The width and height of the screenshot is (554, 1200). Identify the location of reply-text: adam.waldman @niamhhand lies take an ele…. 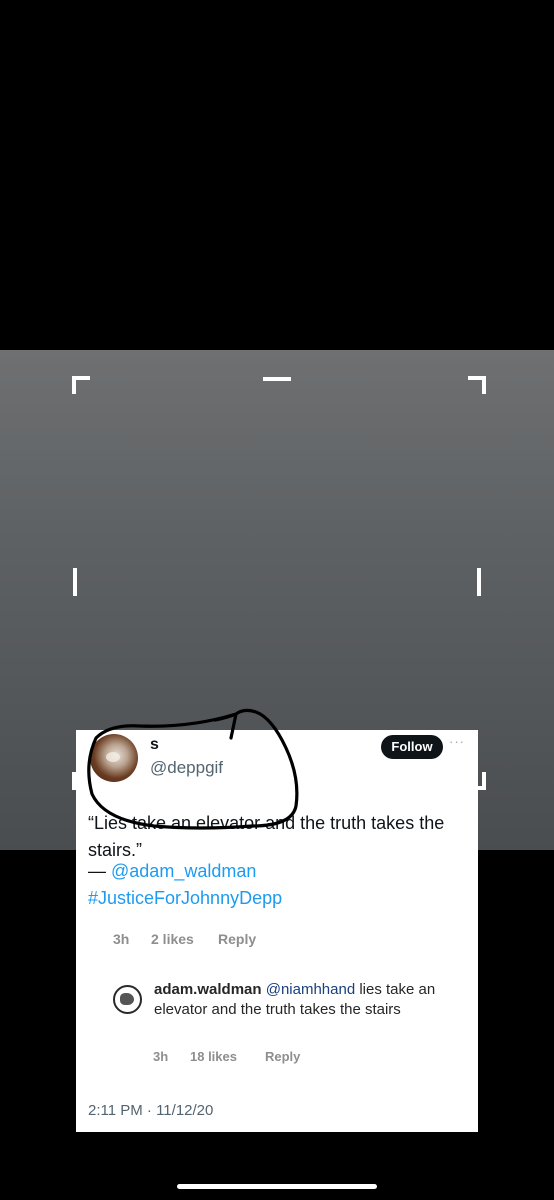
(309, 1000).